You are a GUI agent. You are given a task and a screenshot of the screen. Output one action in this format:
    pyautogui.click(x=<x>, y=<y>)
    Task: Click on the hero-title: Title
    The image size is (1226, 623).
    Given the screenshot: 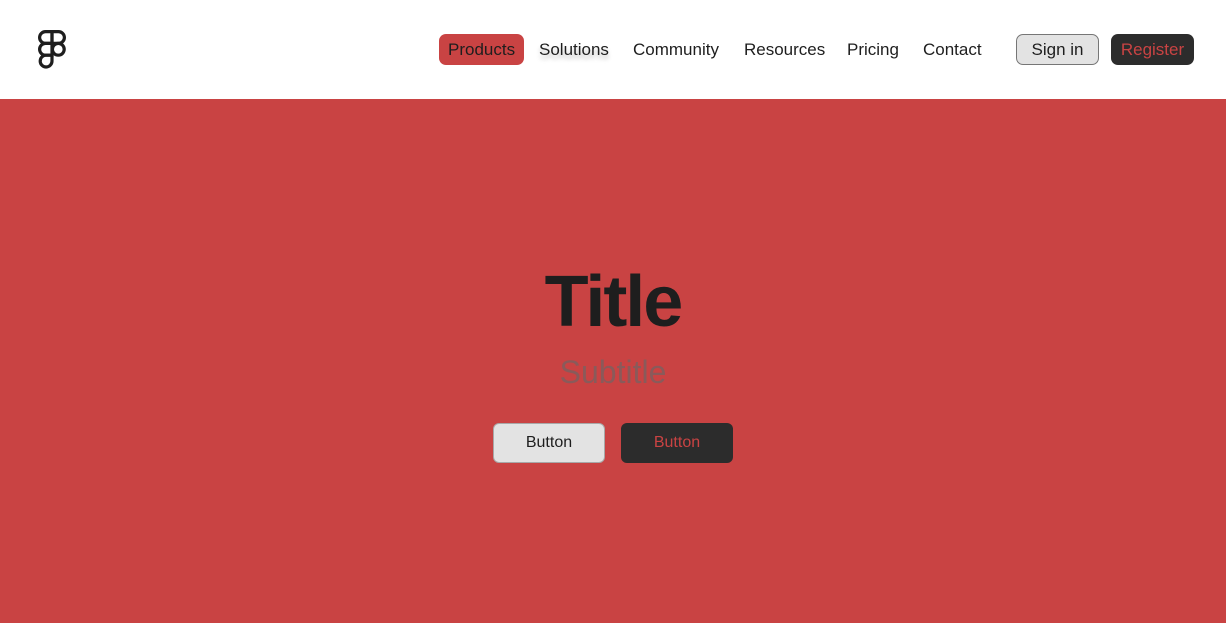 What is the action you would take?
    pyautogui.click(x=614, y=302)
    